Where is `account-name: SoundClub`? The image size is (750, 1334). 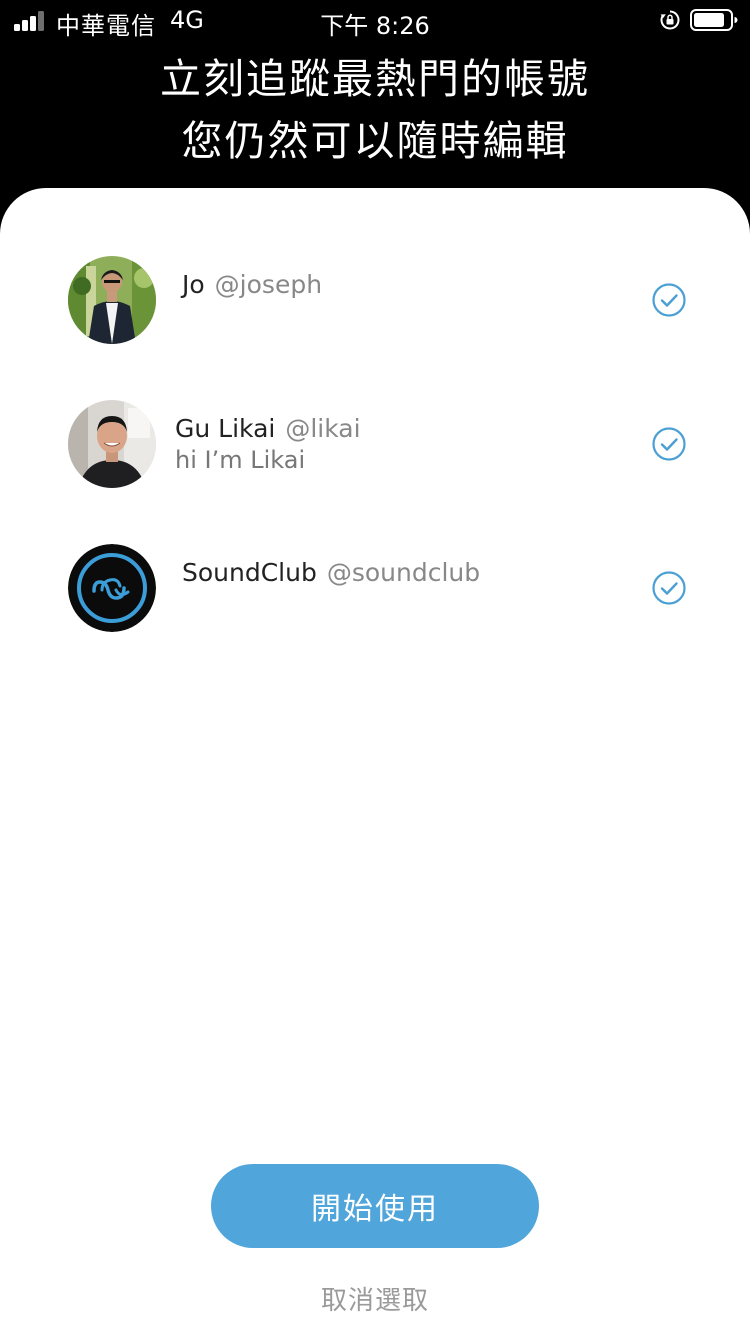
account-name: SoundClub is located at coordinates (249, 572).